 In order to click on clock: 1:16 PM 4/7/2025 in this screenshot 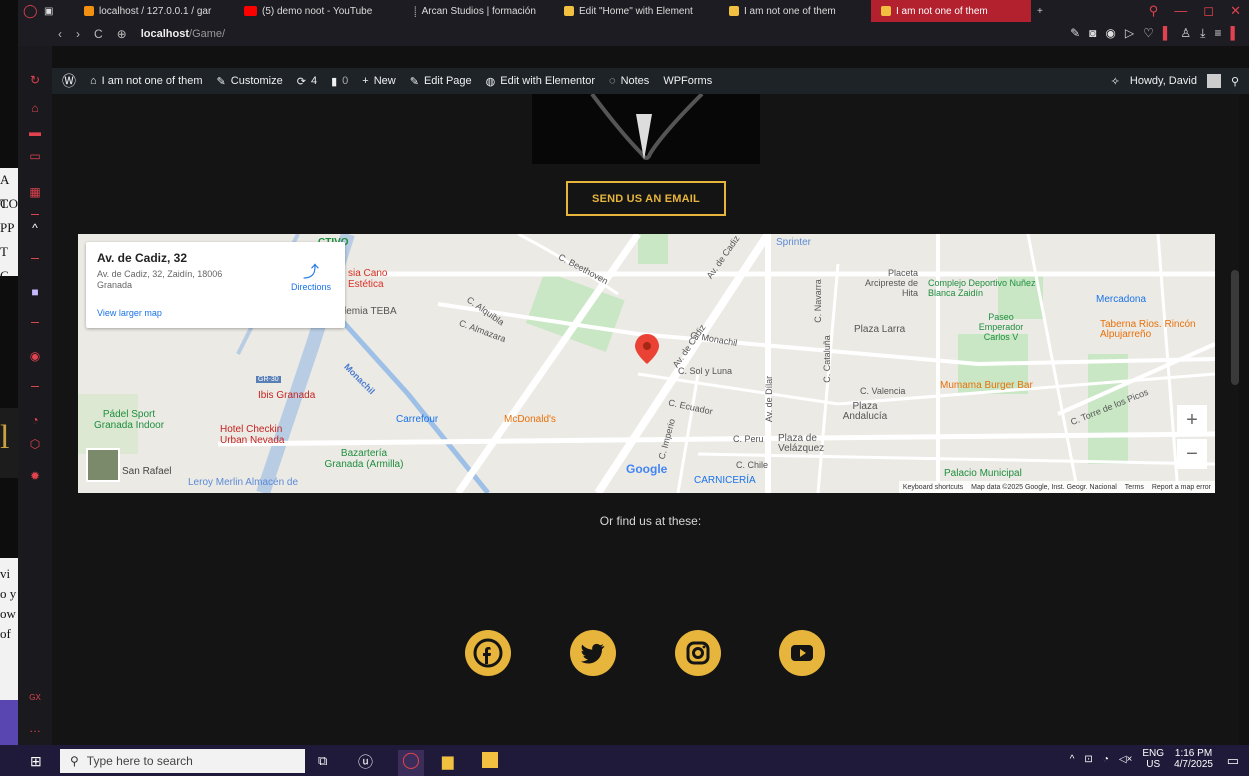, I will do `click(1193, 759)`.